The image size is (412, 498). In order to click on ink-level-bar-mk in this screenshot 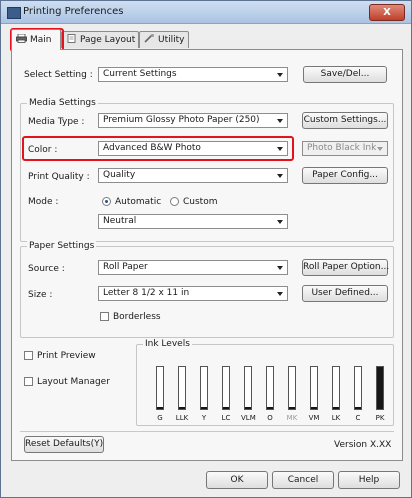, I will do `click(292, 388)`.